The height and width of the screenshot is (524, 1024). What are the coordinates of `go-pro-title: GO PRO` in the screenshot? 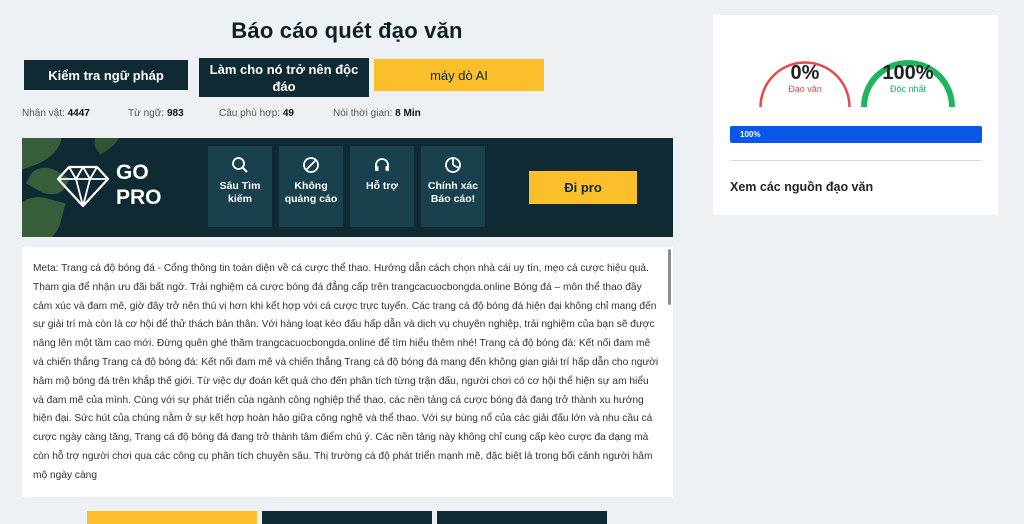 It's located at (139, 185).